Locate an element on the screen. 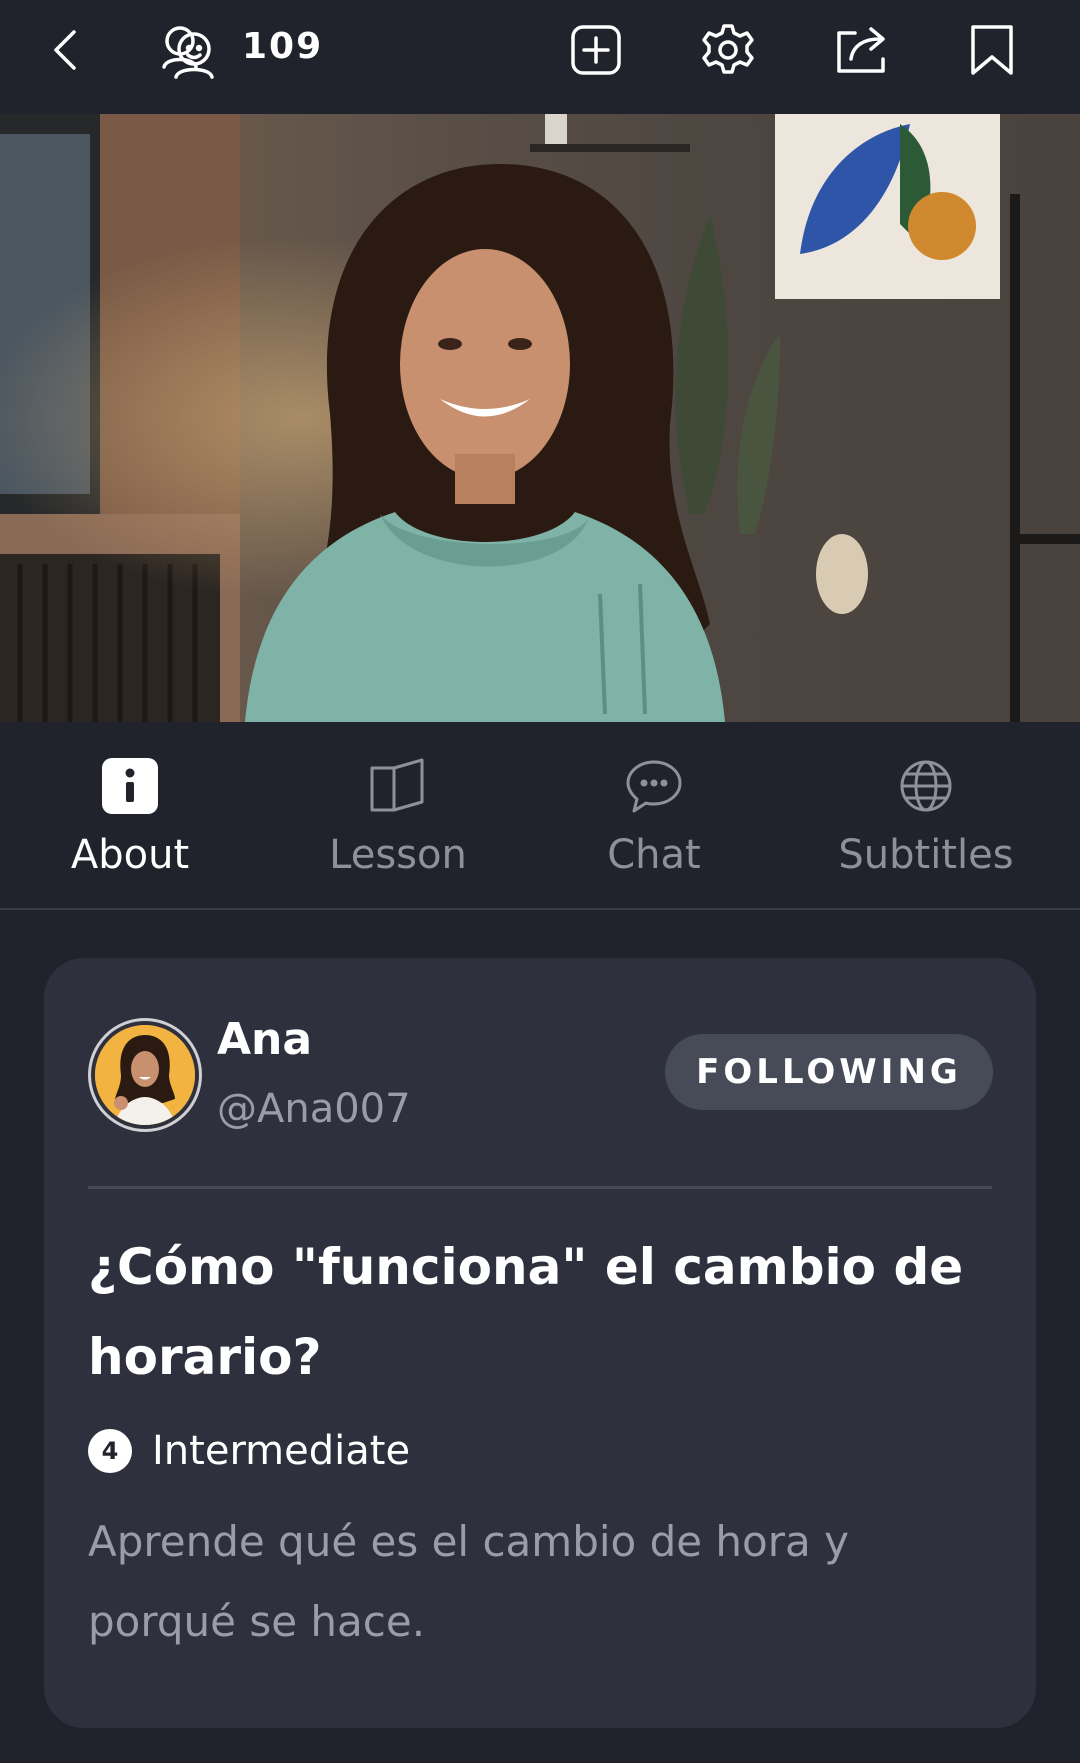 The width and height of the screenshot is (1080, 1763). book-icon is located at coordinates (398, 786).